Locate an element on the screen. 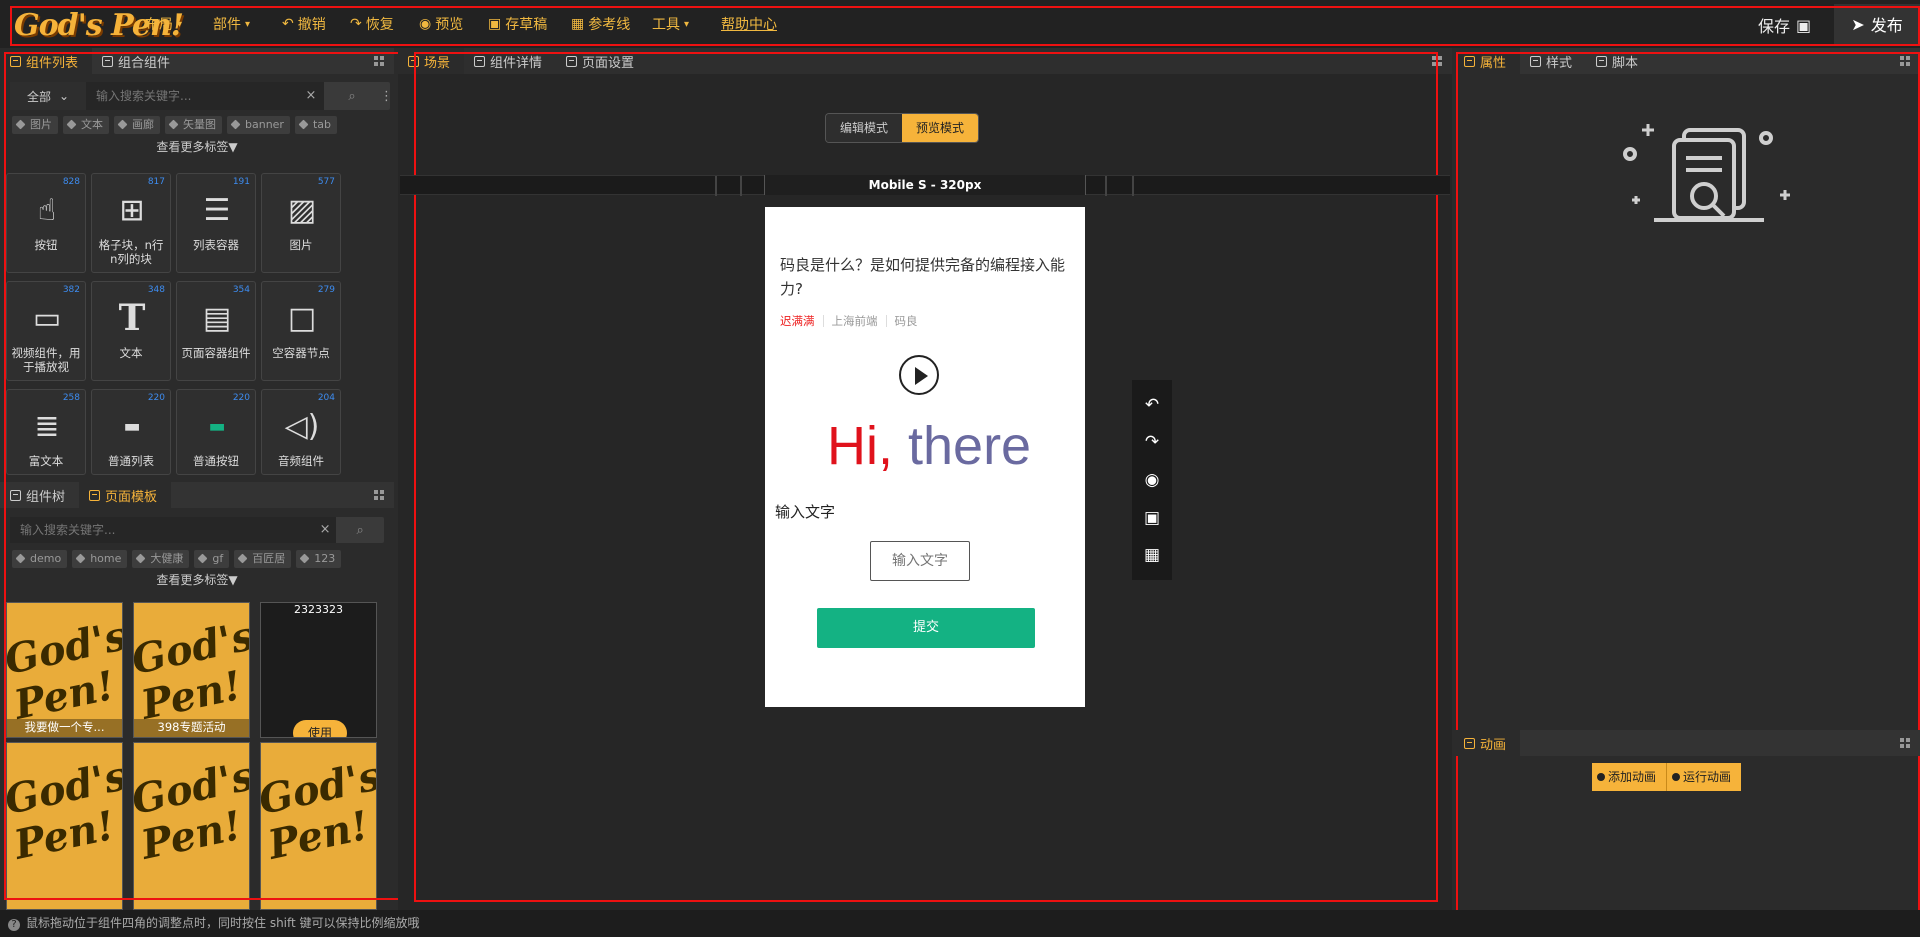  highlight-box is located at coordinates (965, 26).